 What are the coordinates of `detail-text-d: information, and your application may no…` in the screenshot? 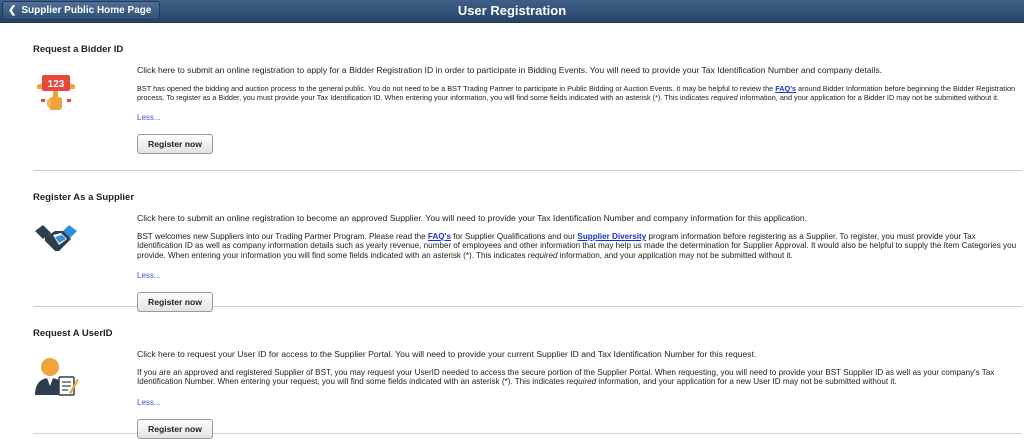 It's located at (675, 255).